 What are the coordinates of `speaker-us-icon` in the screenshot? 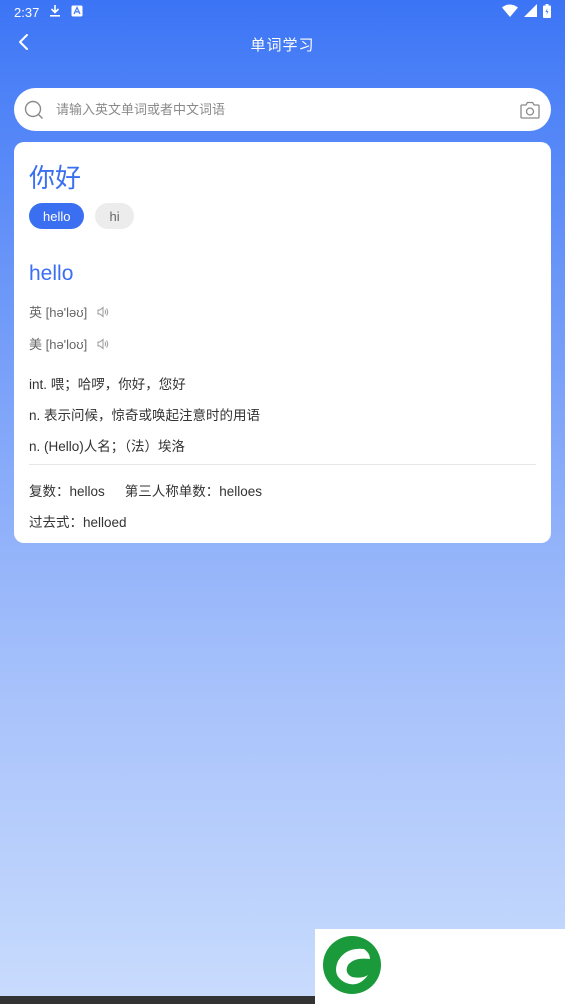 It's located at (103, 343).